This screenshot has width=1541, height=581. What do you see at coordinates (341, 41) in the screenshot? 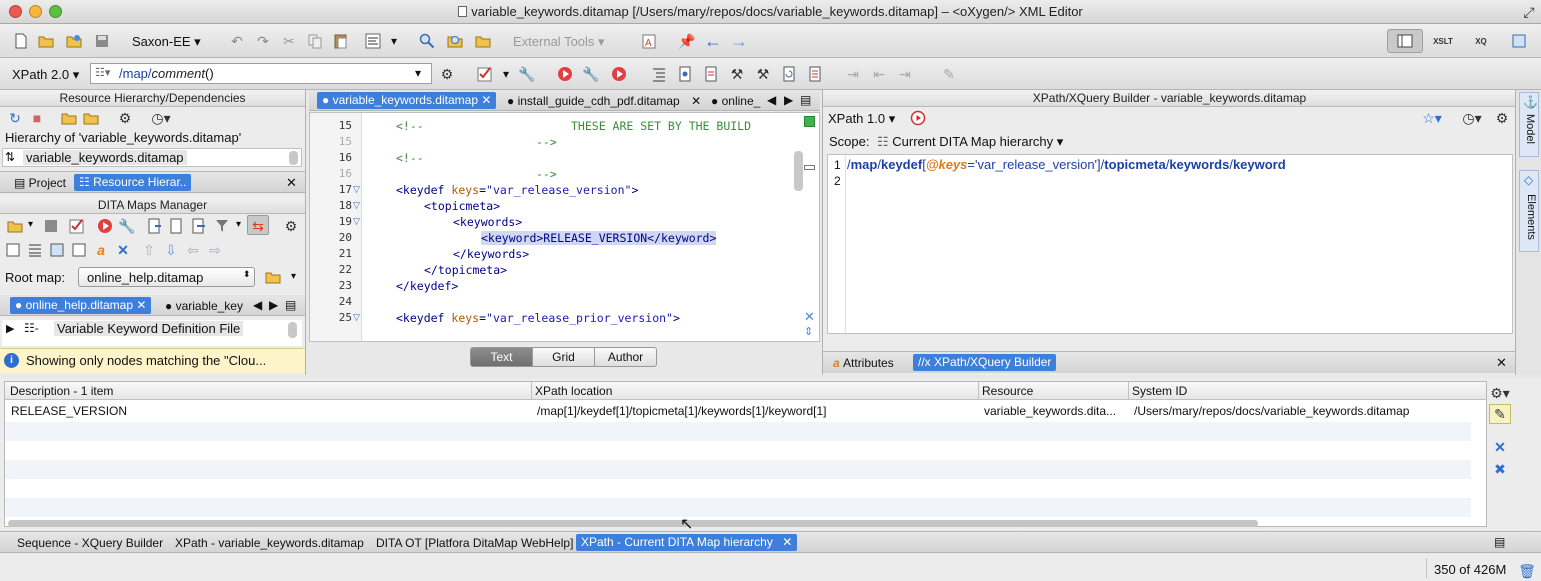
I see `paste-icon` at bounding box center [341, 41].